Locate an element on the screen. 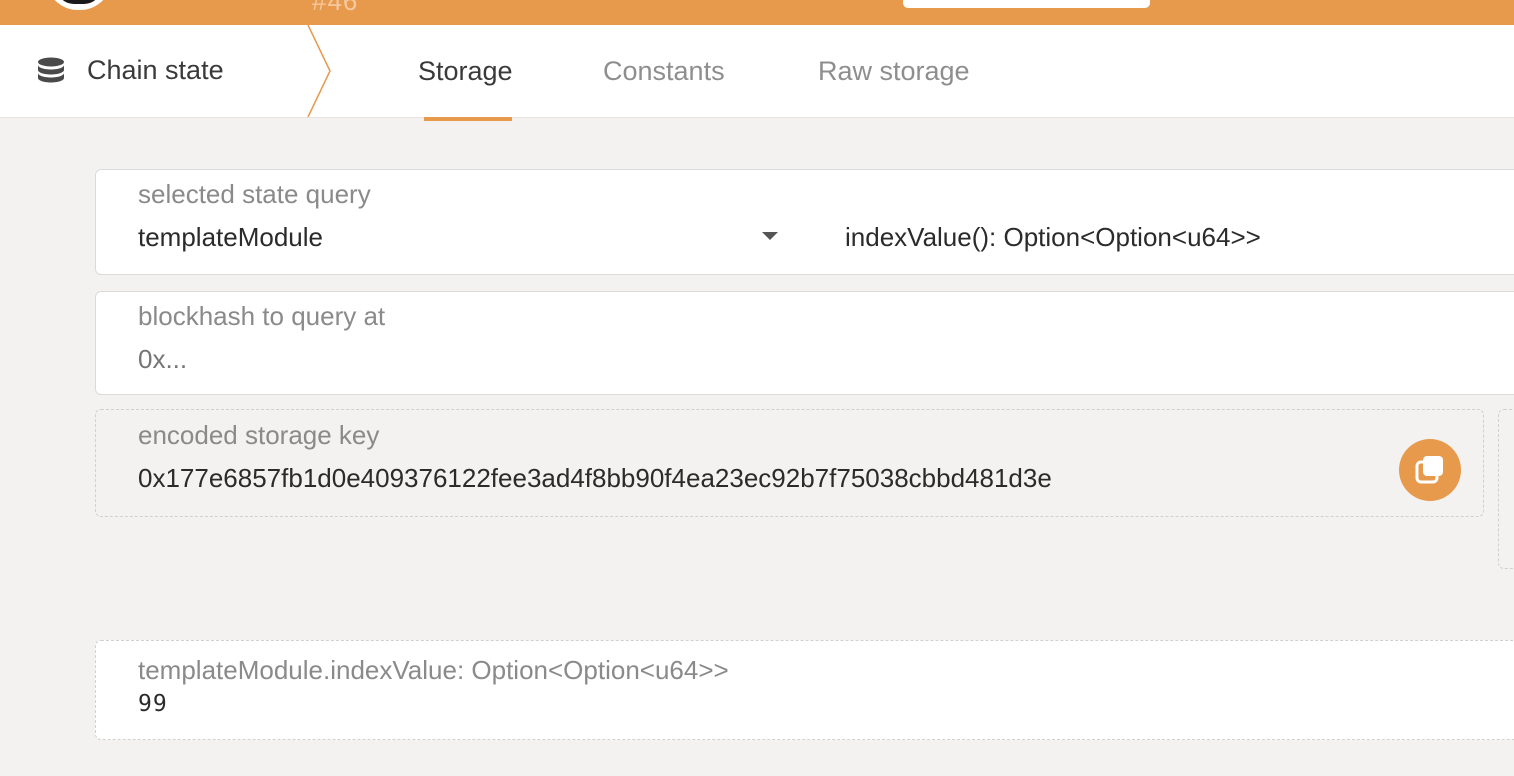  method-value: indexValue(): Option<Option<u64>> is located at coordinates (1053, 237).